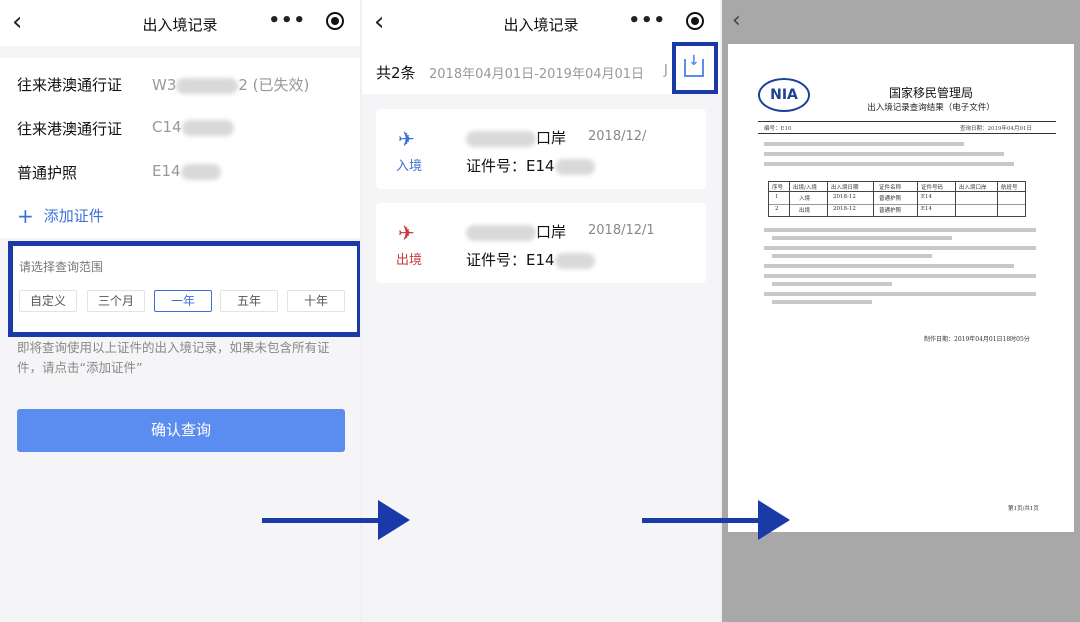 This screenshot has height=622, width=1080. What do you see at coordinates (541, 243) in the screenshot?
I see `record-card: ✈ 出境 口岸 2018/12/1 证件号：E14` at bounding box center [541, 243].